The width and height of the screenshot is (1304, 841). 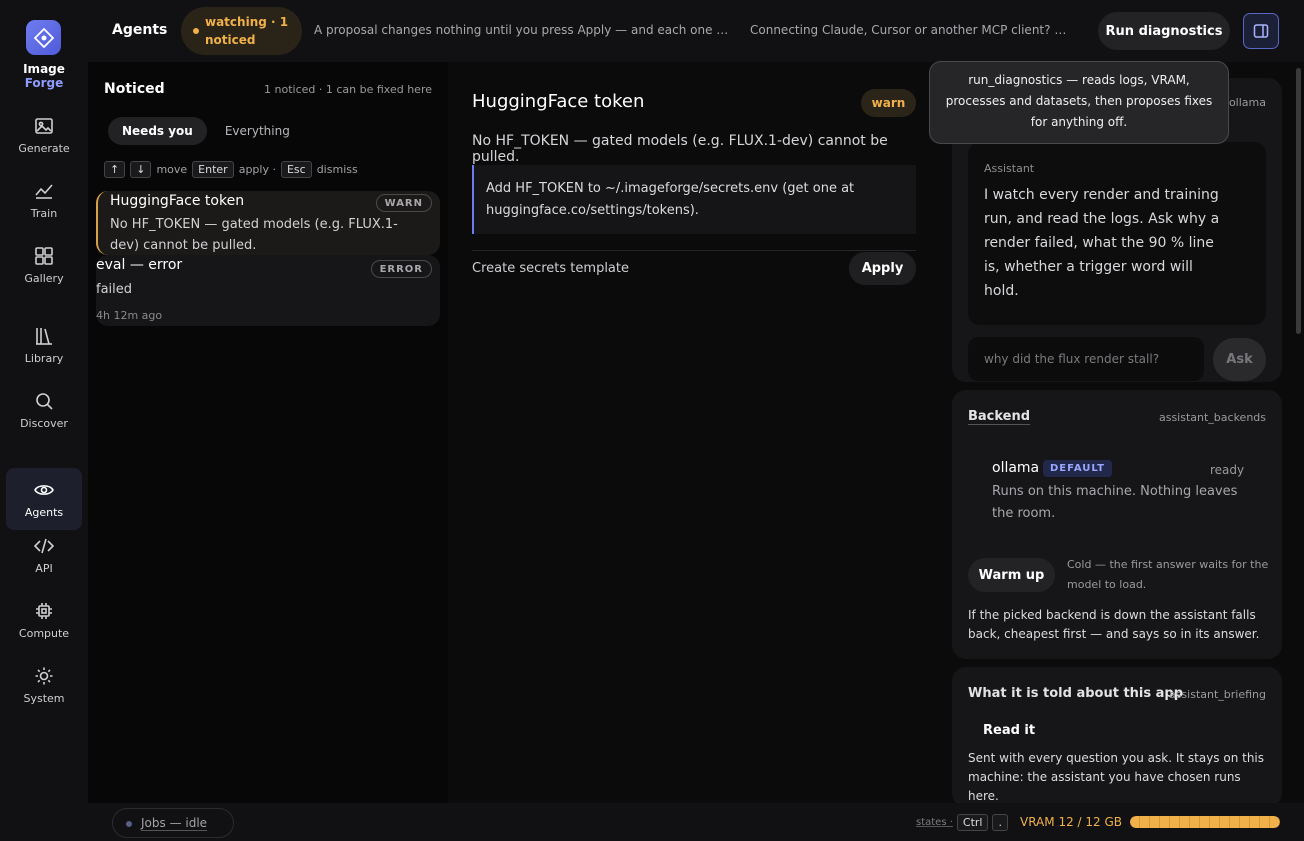 What do you see at coordinates (257, 131) in the screenshot?
I see `tab-everything: Everything` at bounding box center [257, 131].